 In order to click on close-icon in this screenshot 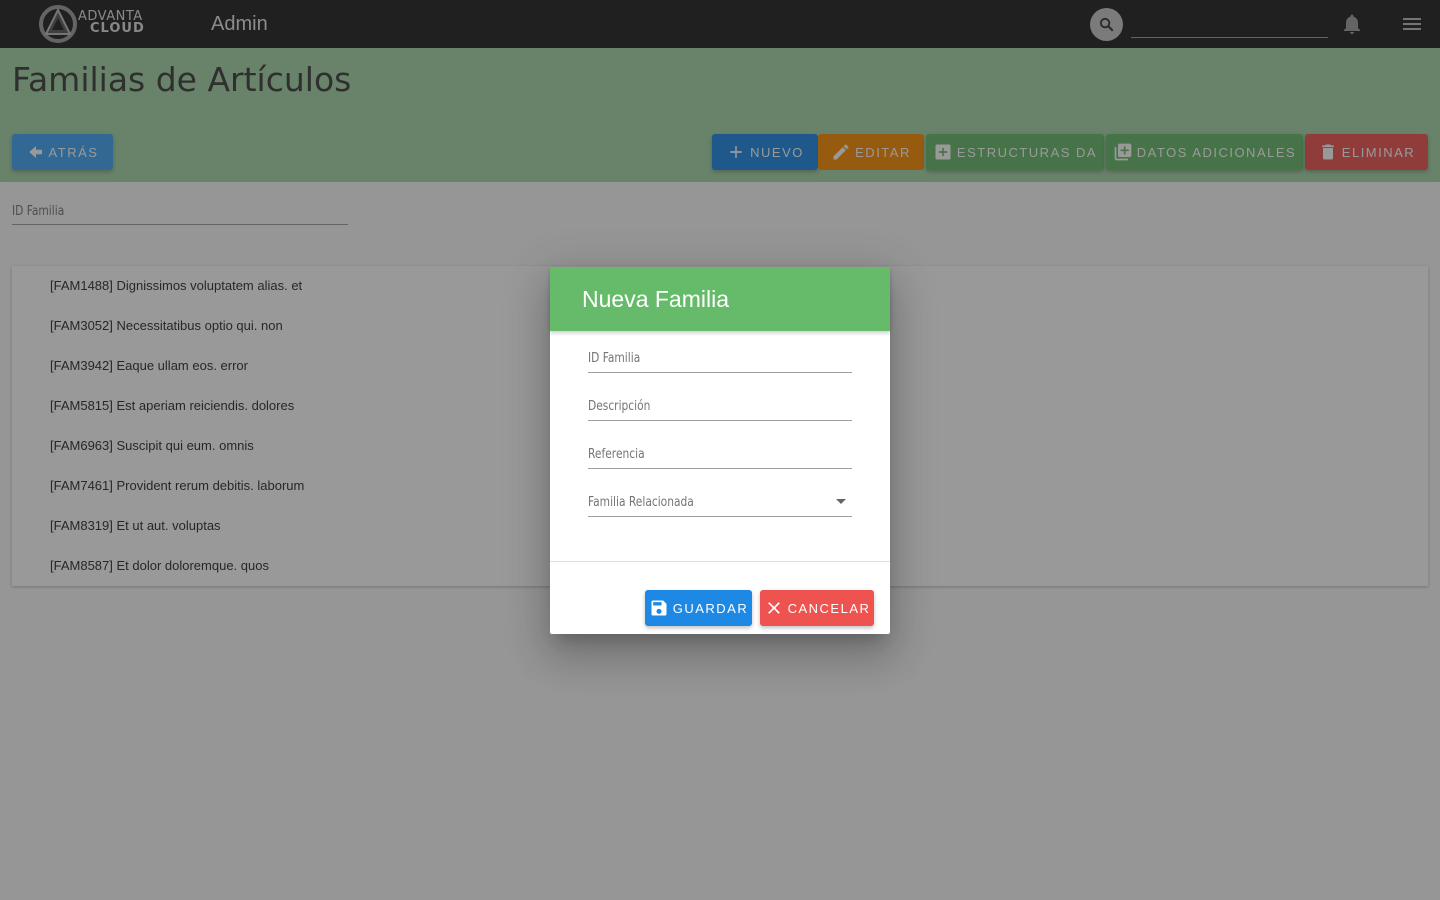, I will do `click(773, 608)`.